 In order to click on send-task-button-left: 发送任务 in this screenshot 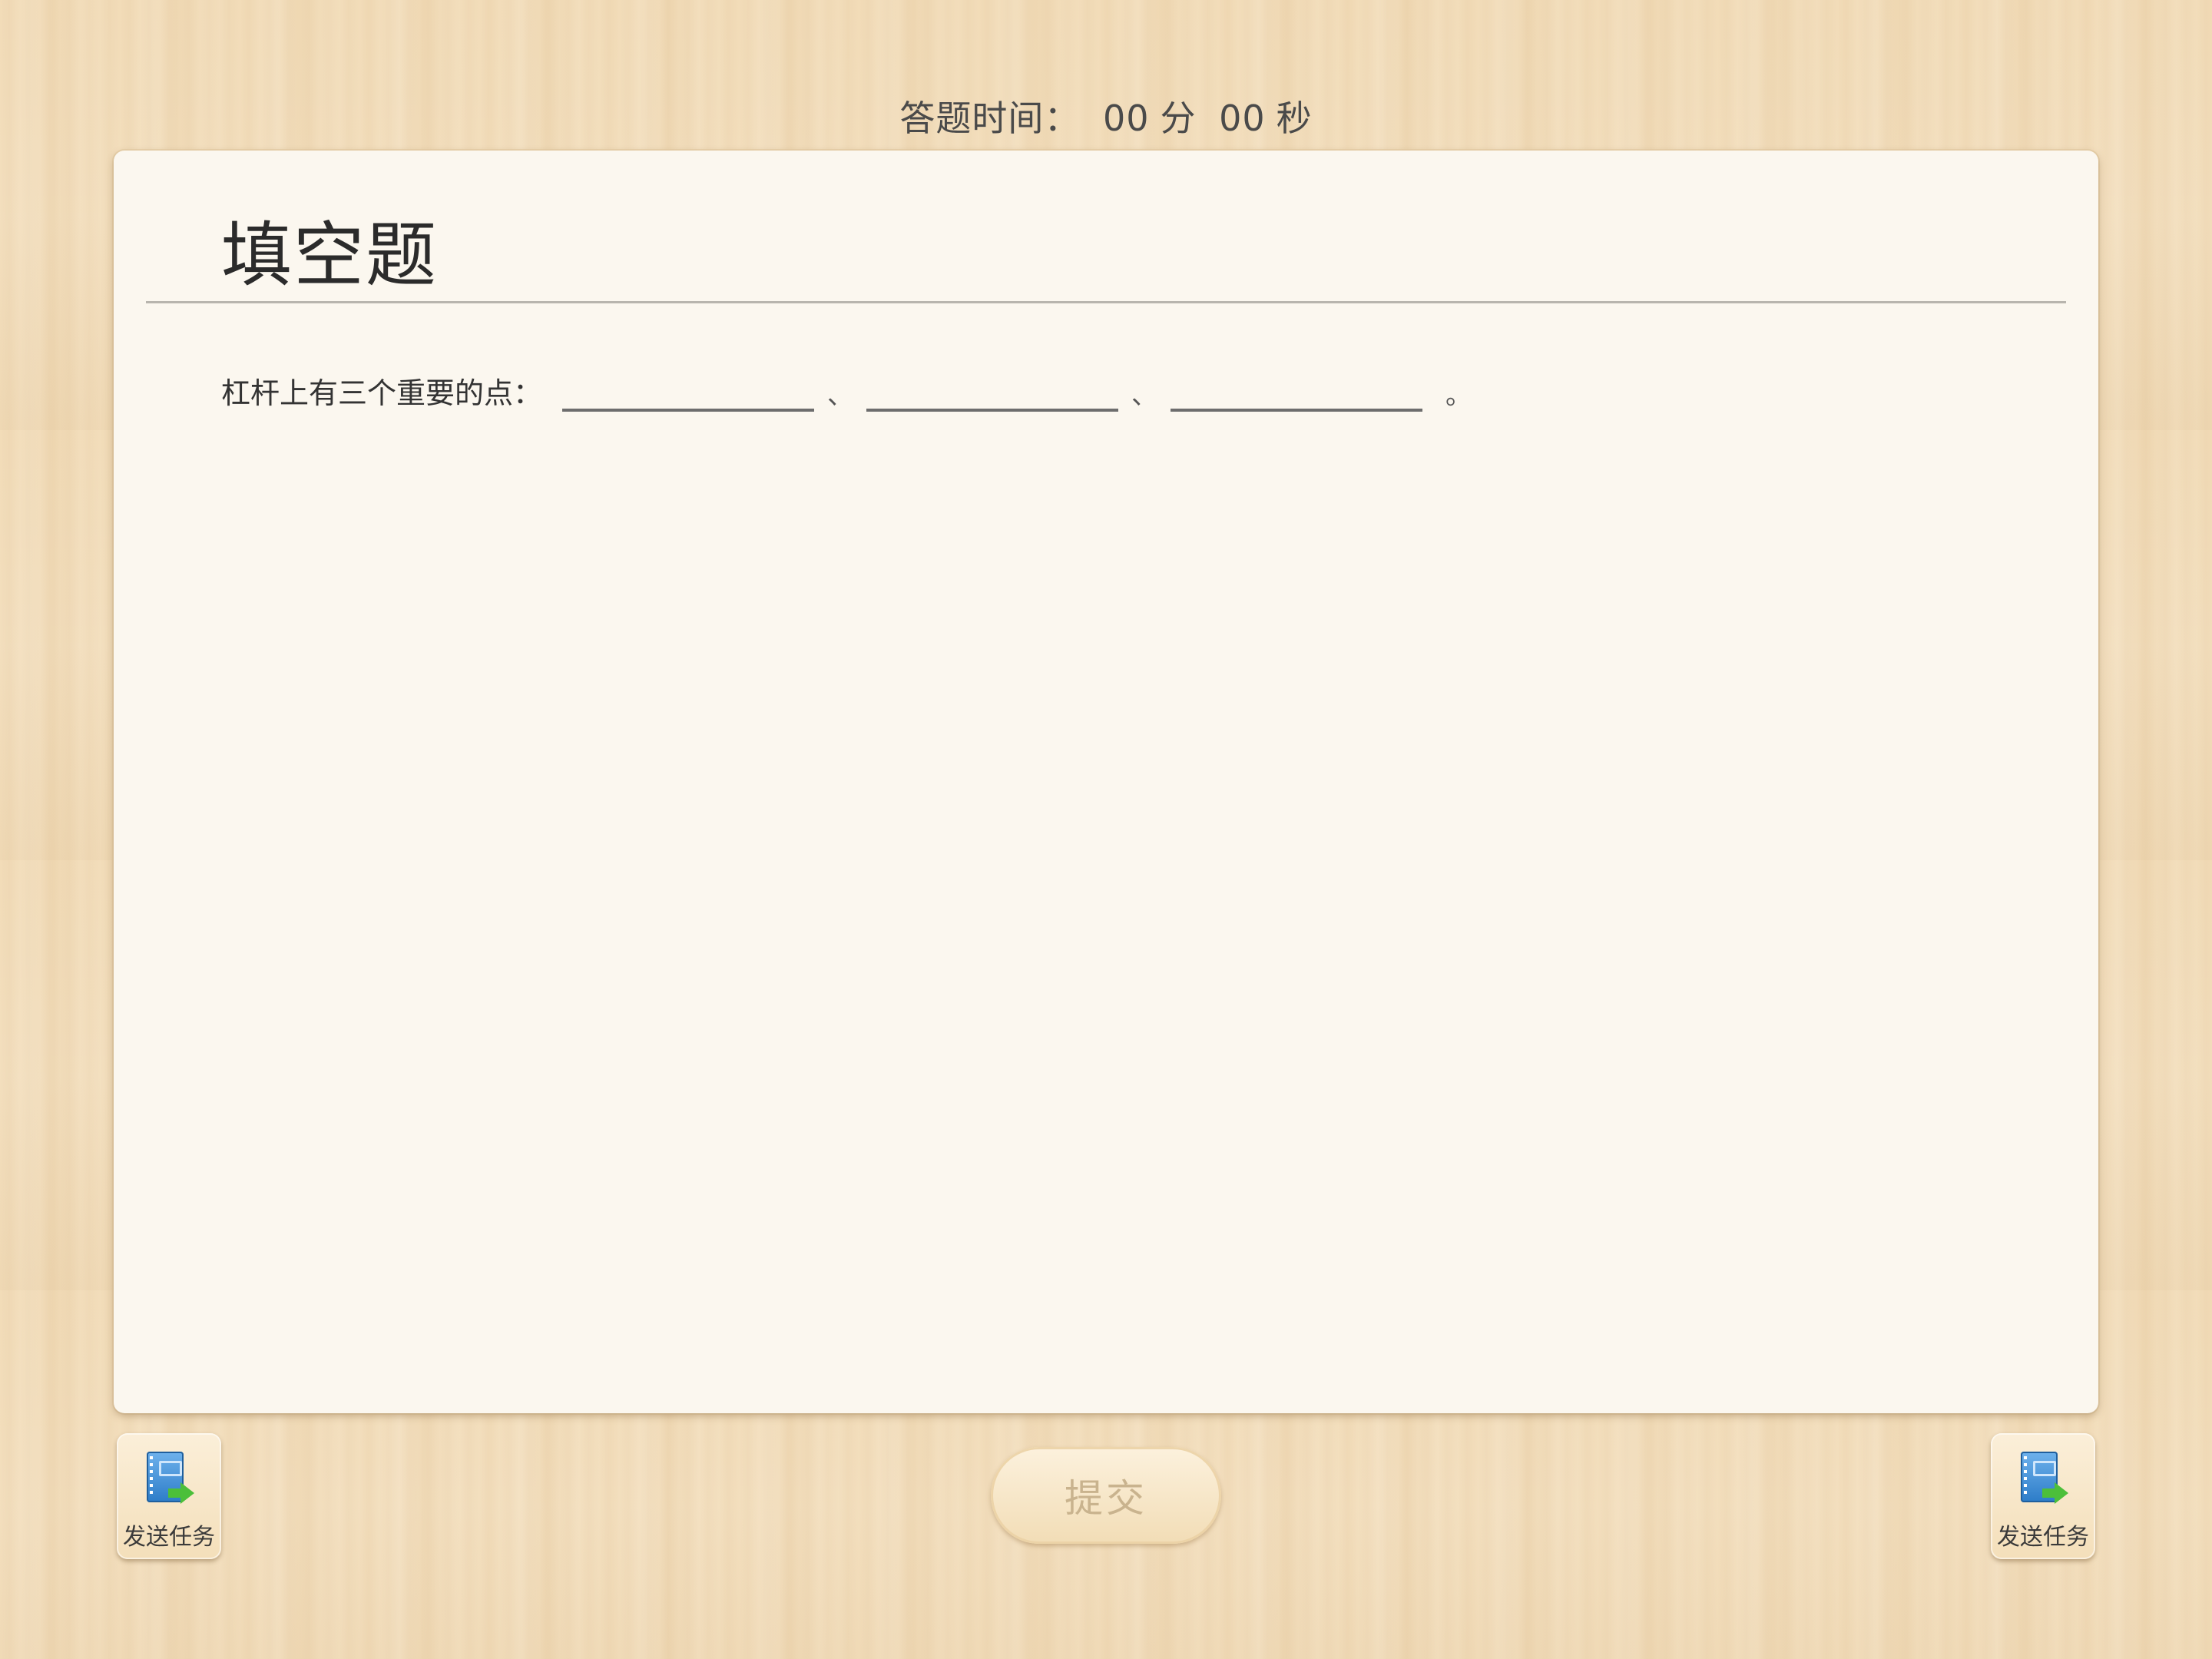, I will do `click(169, 1496)`.